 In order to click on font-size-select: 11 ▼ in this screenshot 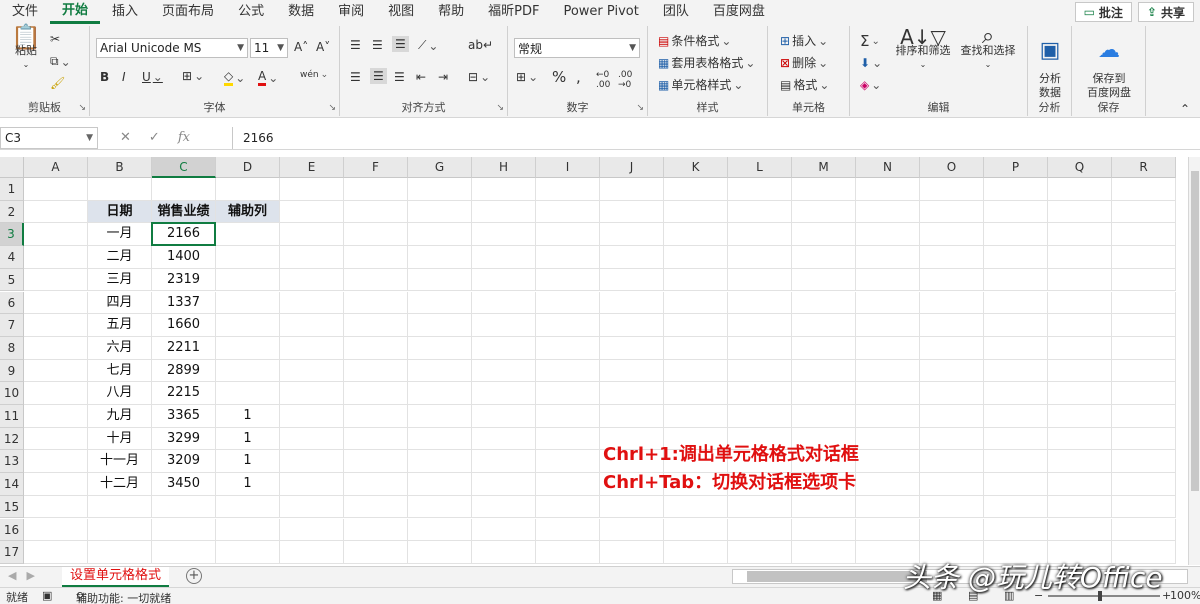, I will do `click(269, 48)`.